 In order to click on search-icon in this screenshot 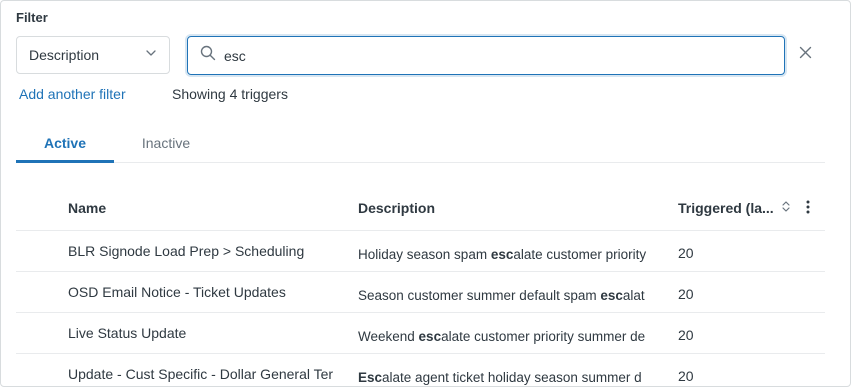, I will do `click(212, 55)`.